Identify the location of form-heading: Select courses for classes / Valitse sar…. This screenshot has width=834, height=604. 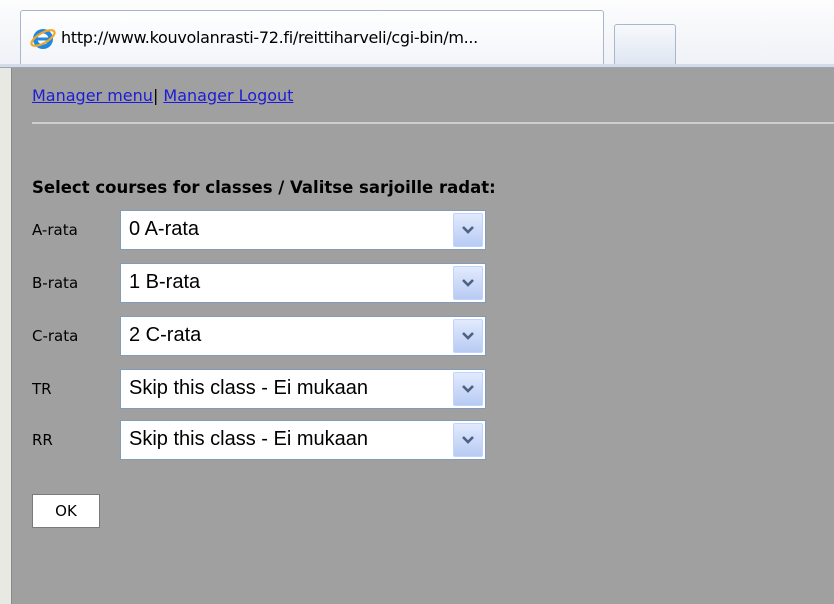
(264, 187).